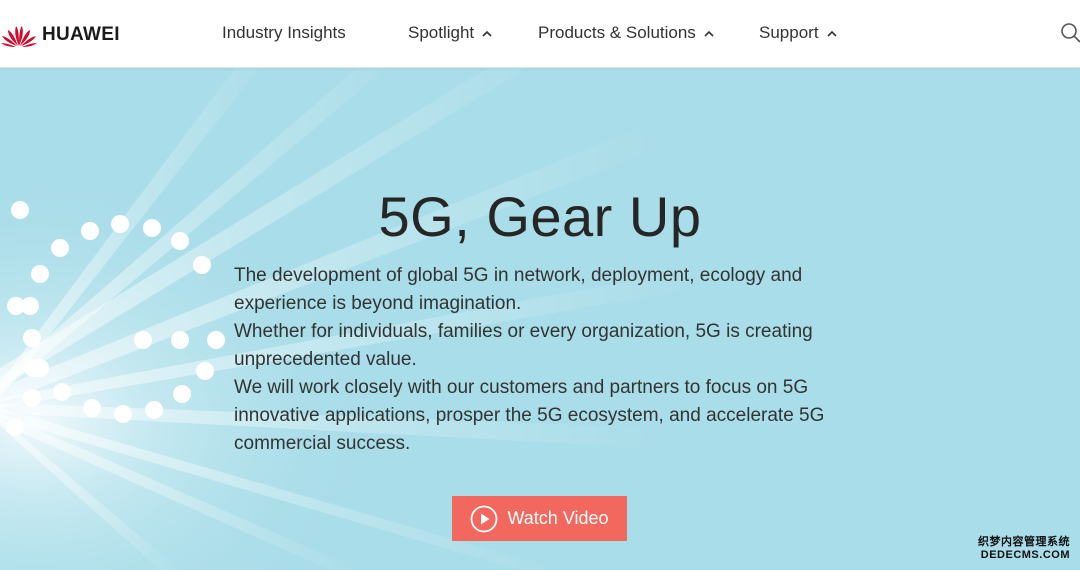 The image size is (1080, 570). I want to click on site-watermark: 织梦内容管理系统 DEDECMS.COM, so click(1024, 549).